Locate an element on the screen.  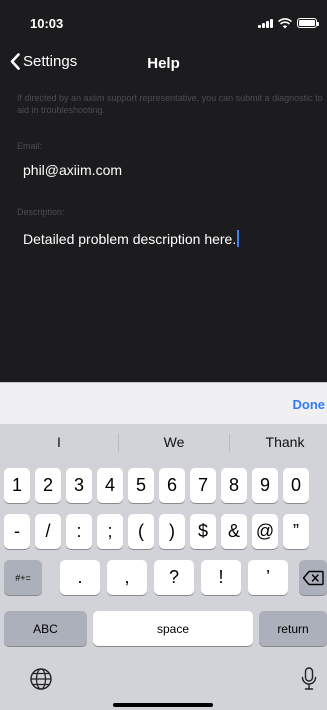
key-quote: ” is located at coordinates (296, 531).